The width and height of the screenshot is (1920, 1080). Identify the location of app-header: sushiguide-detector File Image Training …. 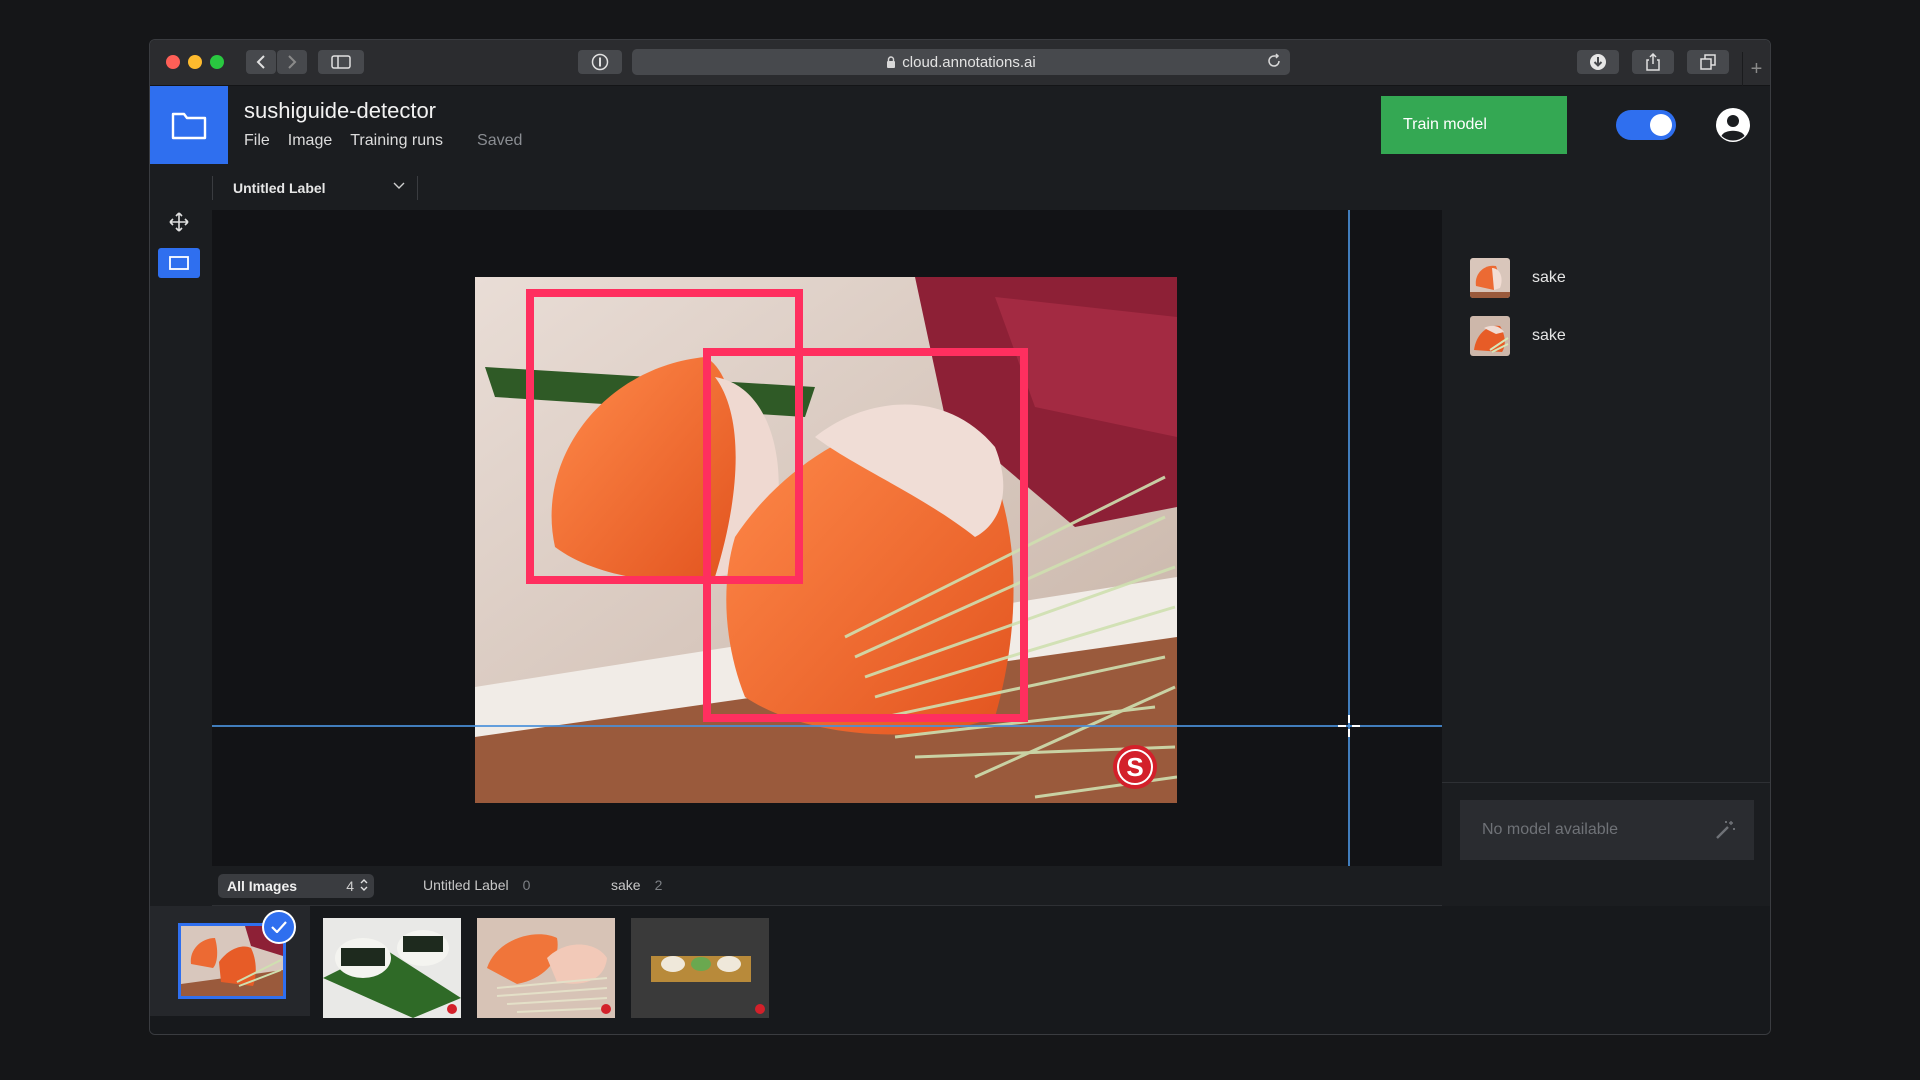
(960, 125).